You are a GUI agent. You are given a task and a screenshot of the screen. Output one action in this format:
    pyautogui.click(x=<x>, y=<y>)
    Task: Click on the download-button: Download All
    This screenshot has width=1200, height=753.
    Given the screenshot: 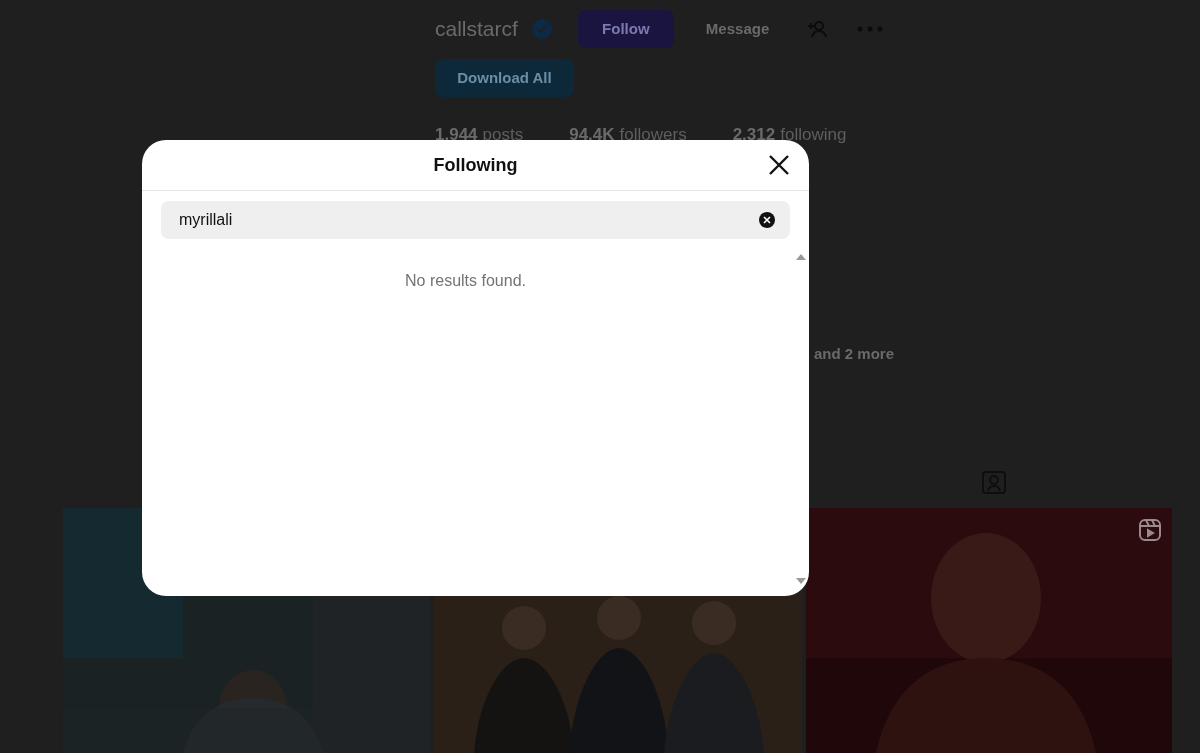 What is the action you would take?
    pyautogui.click(x=504, y=78)
    